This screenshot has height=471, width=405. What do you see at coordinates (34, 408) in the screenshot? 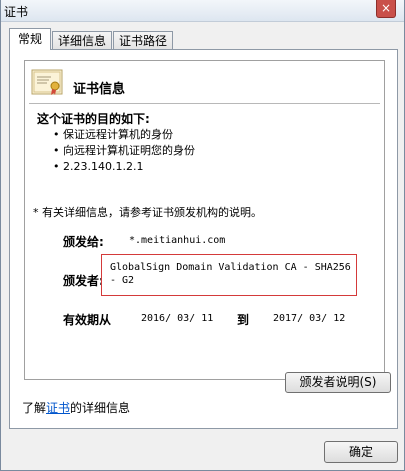
I see `learn-more-prefix: 了解` at bounding box center [34, 408].